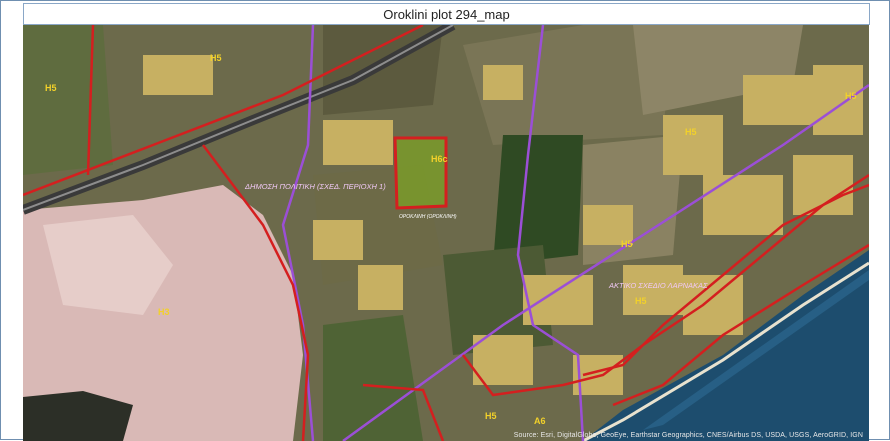  Describe the element at coordinates (540, 421) in the screenshot. I see `zone-label: A6` at that location.